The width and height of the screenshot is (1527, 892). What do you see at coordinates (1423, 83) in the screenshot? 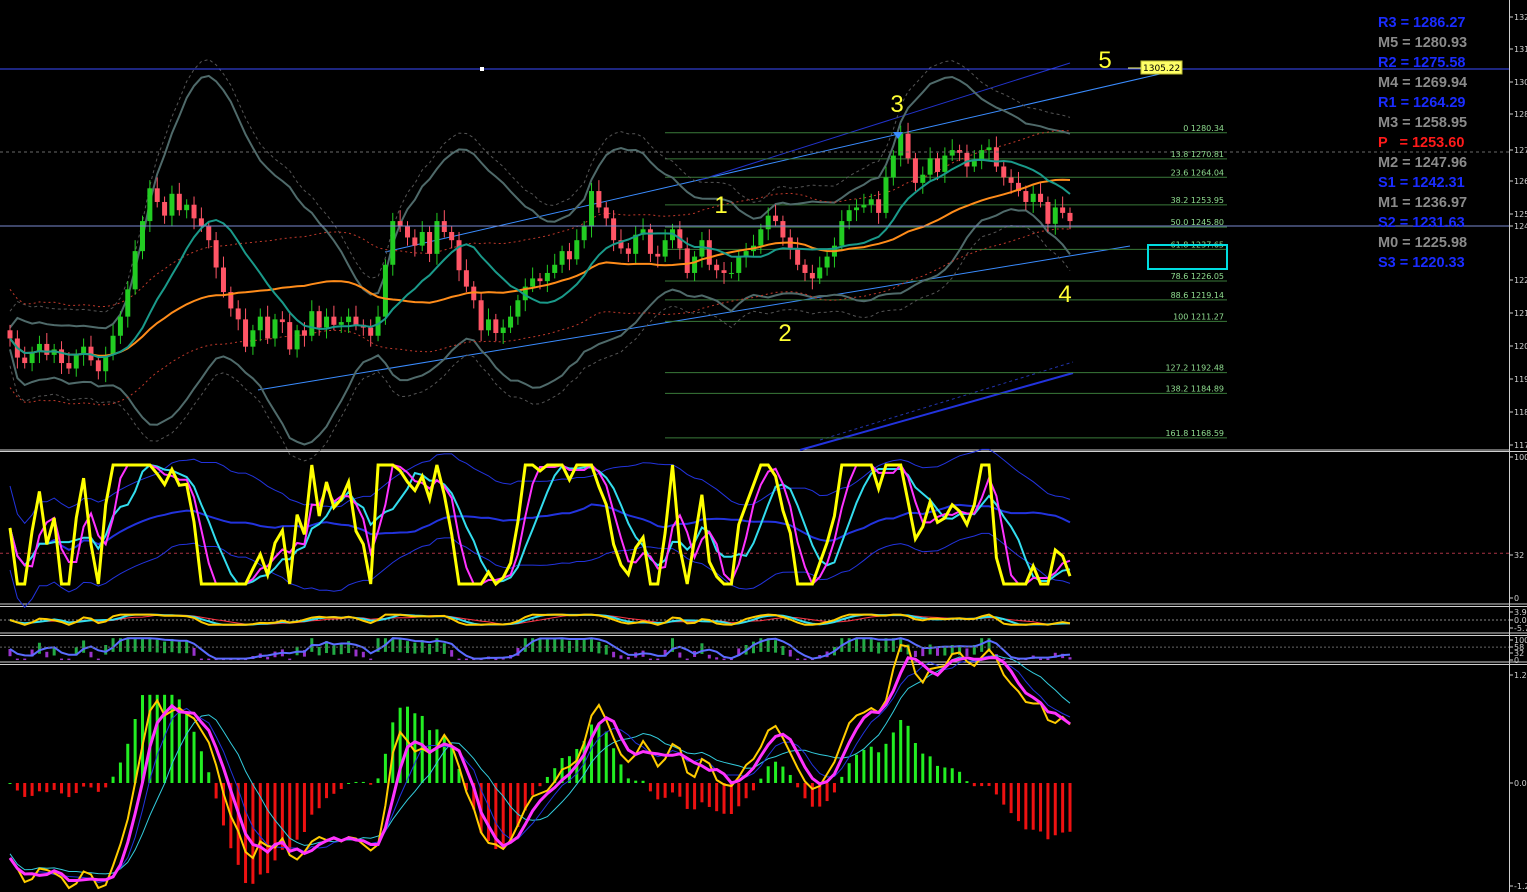
I see `pivot-level: M4 = 1269.94` at bounding box center [1423, 83].